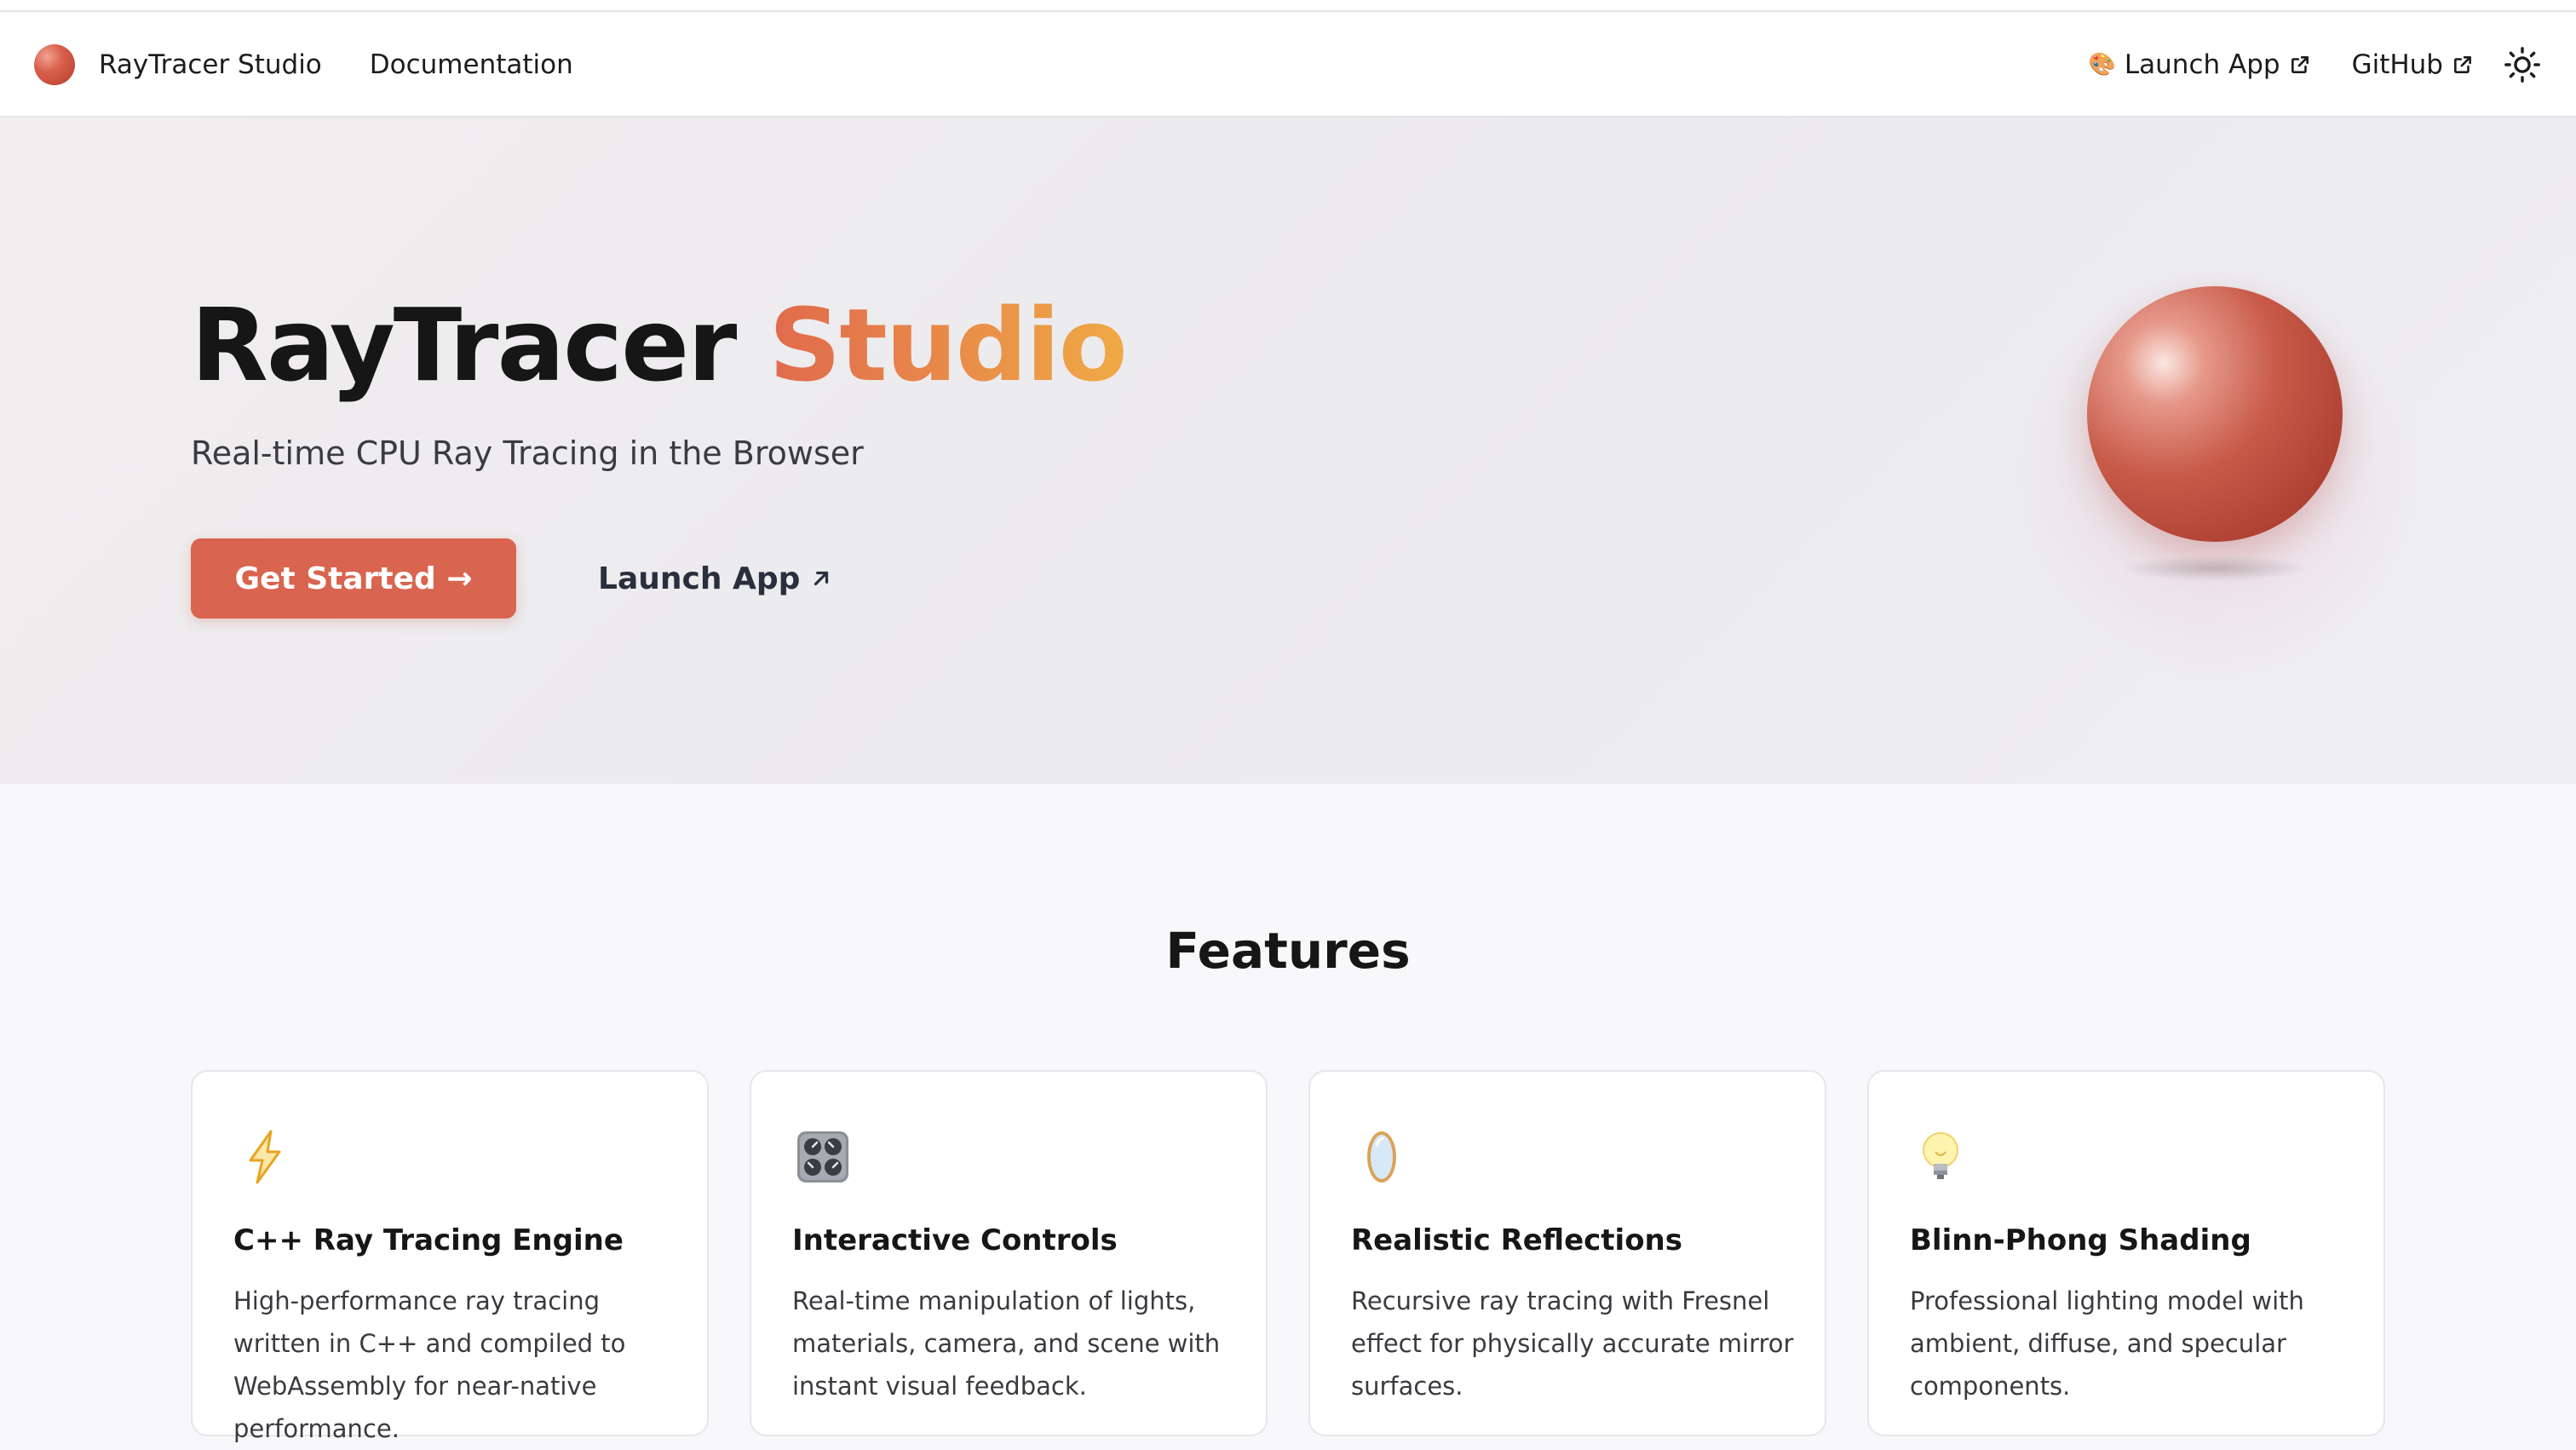 This screenshot has width=2576, height=1450. I want to click on hero-title-main: RayTracer, so click(464, 345).